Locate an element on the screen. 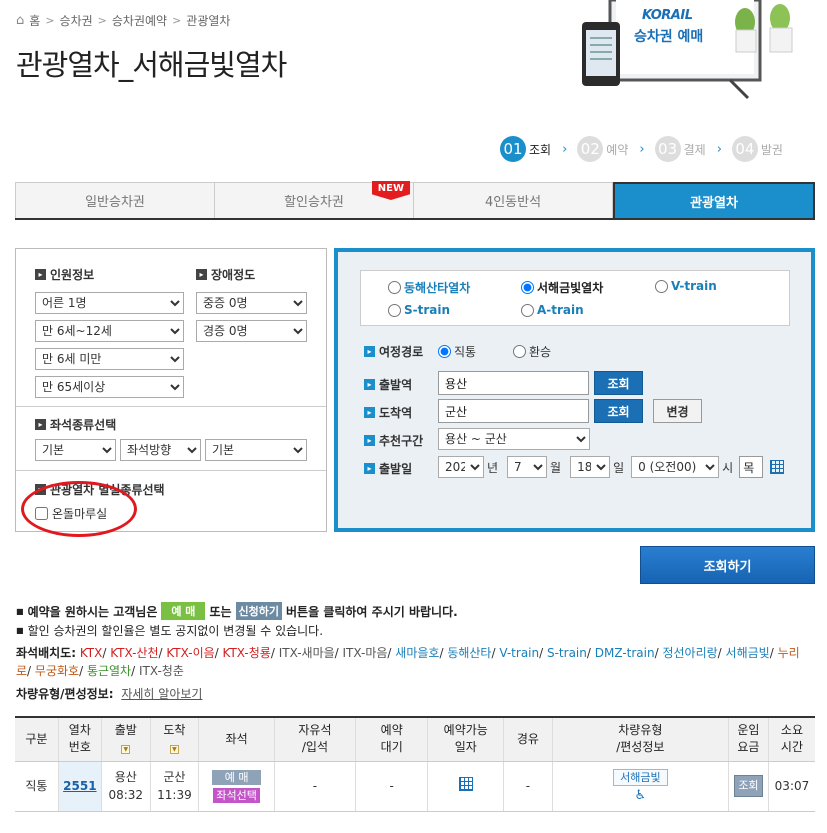  departure-station-input is located at coordinates (513, 383).